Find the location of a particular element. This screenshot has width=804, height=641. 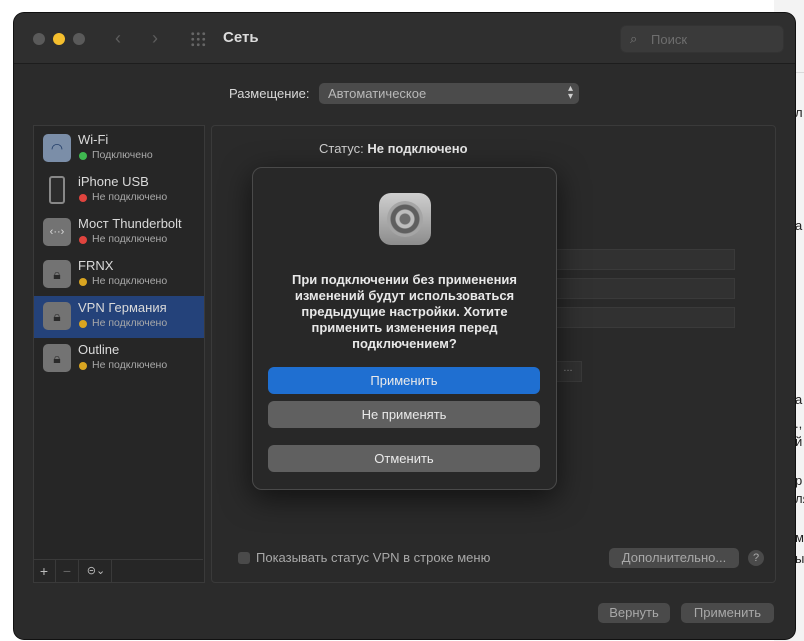

background-text: ы is located at coordinates (799, 558).